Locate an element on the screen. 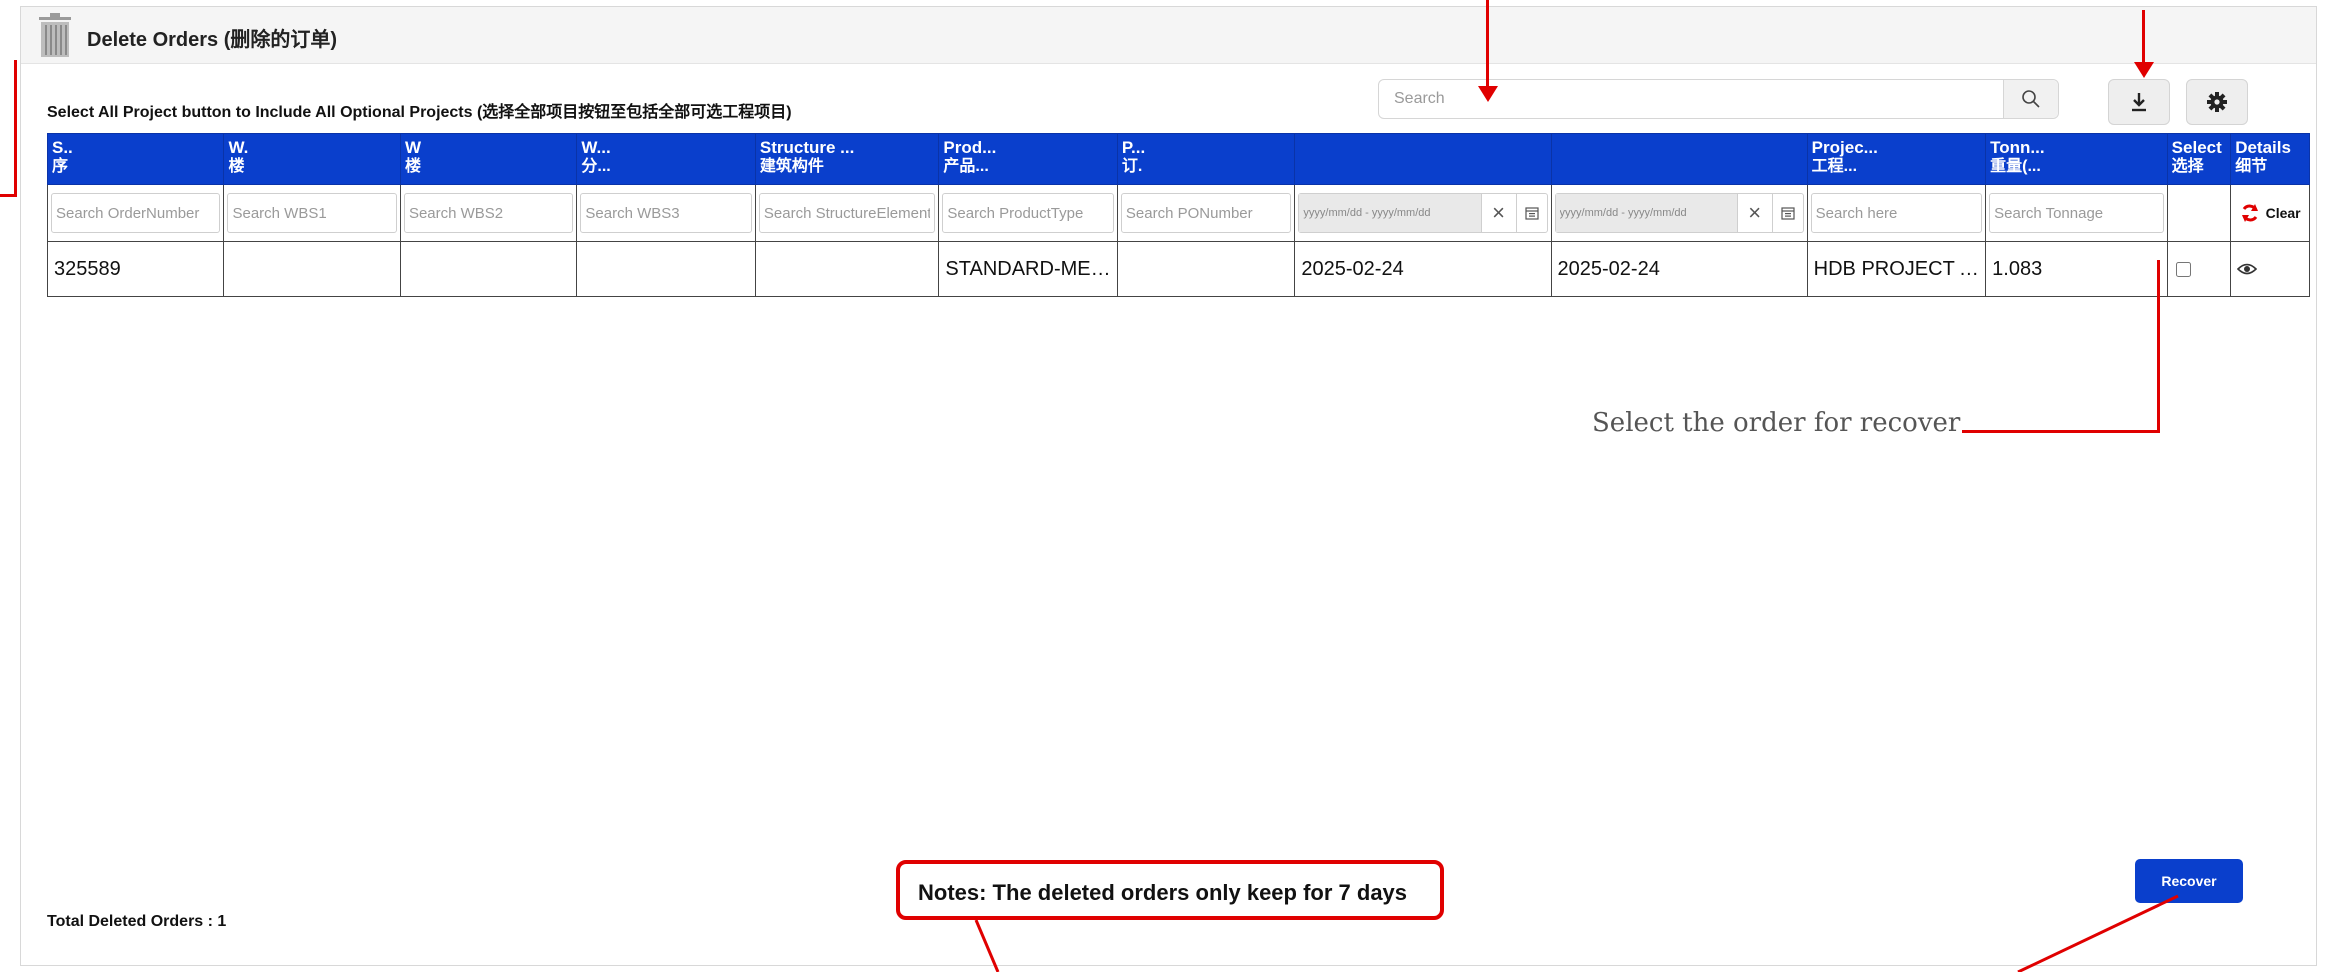 This screenshot has height=972, width=2336. filter-product is located at coordinates (1028, 213).